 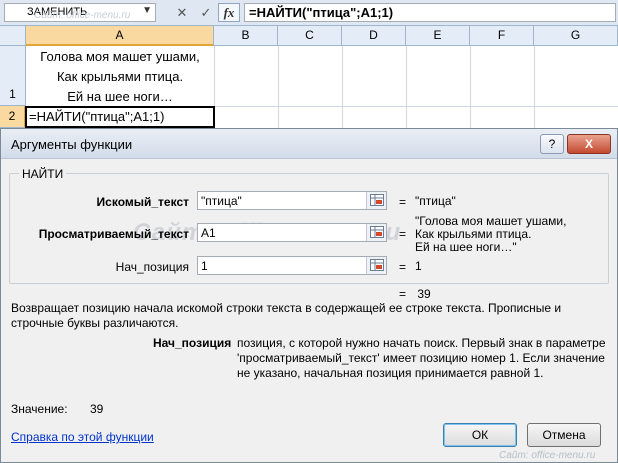 What do you see at coordinates (82, 437) in the screenshot?
I see `function-help-link: Справка по этой функции` at bounding box center [82, 437].